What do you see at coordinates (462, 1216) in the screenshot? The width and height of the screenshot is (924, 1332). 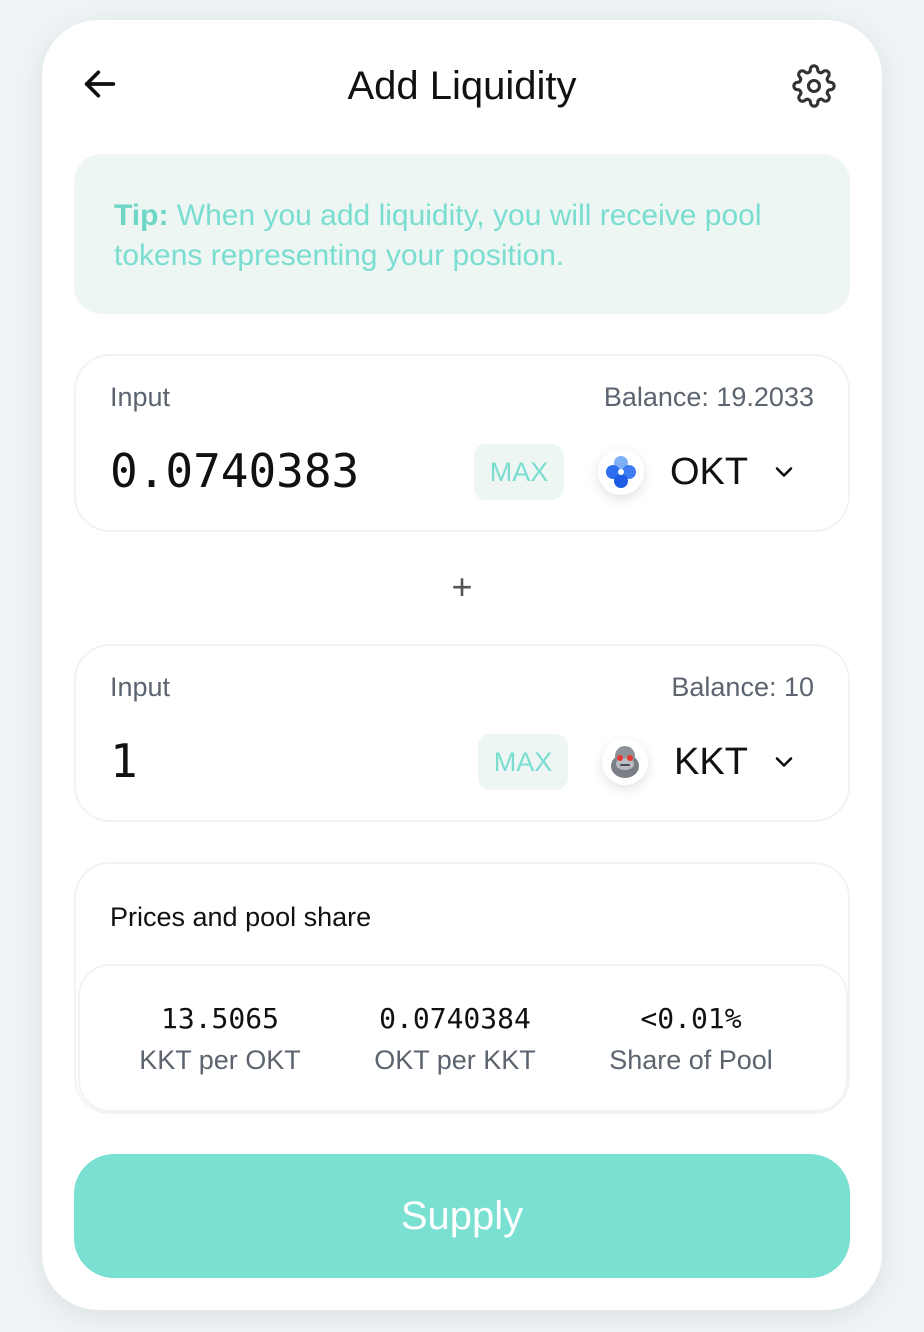 I see `supply-button: Supply` at bounding box center [462, 1216].